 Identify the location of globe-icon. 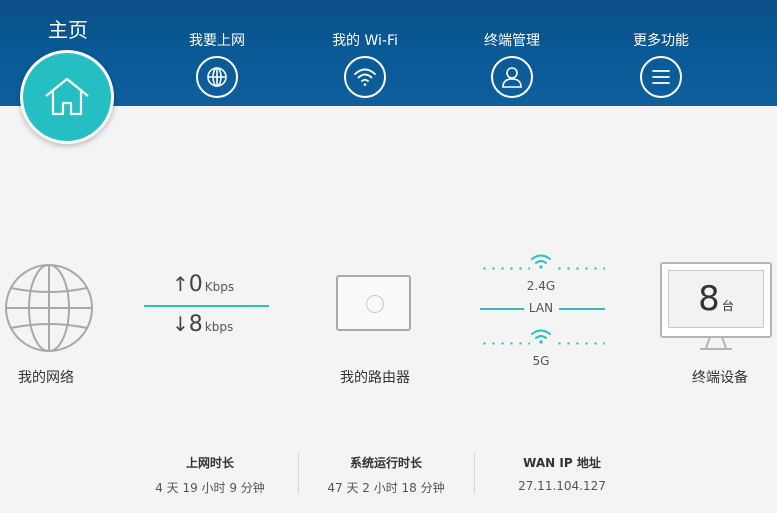
(217, 77).